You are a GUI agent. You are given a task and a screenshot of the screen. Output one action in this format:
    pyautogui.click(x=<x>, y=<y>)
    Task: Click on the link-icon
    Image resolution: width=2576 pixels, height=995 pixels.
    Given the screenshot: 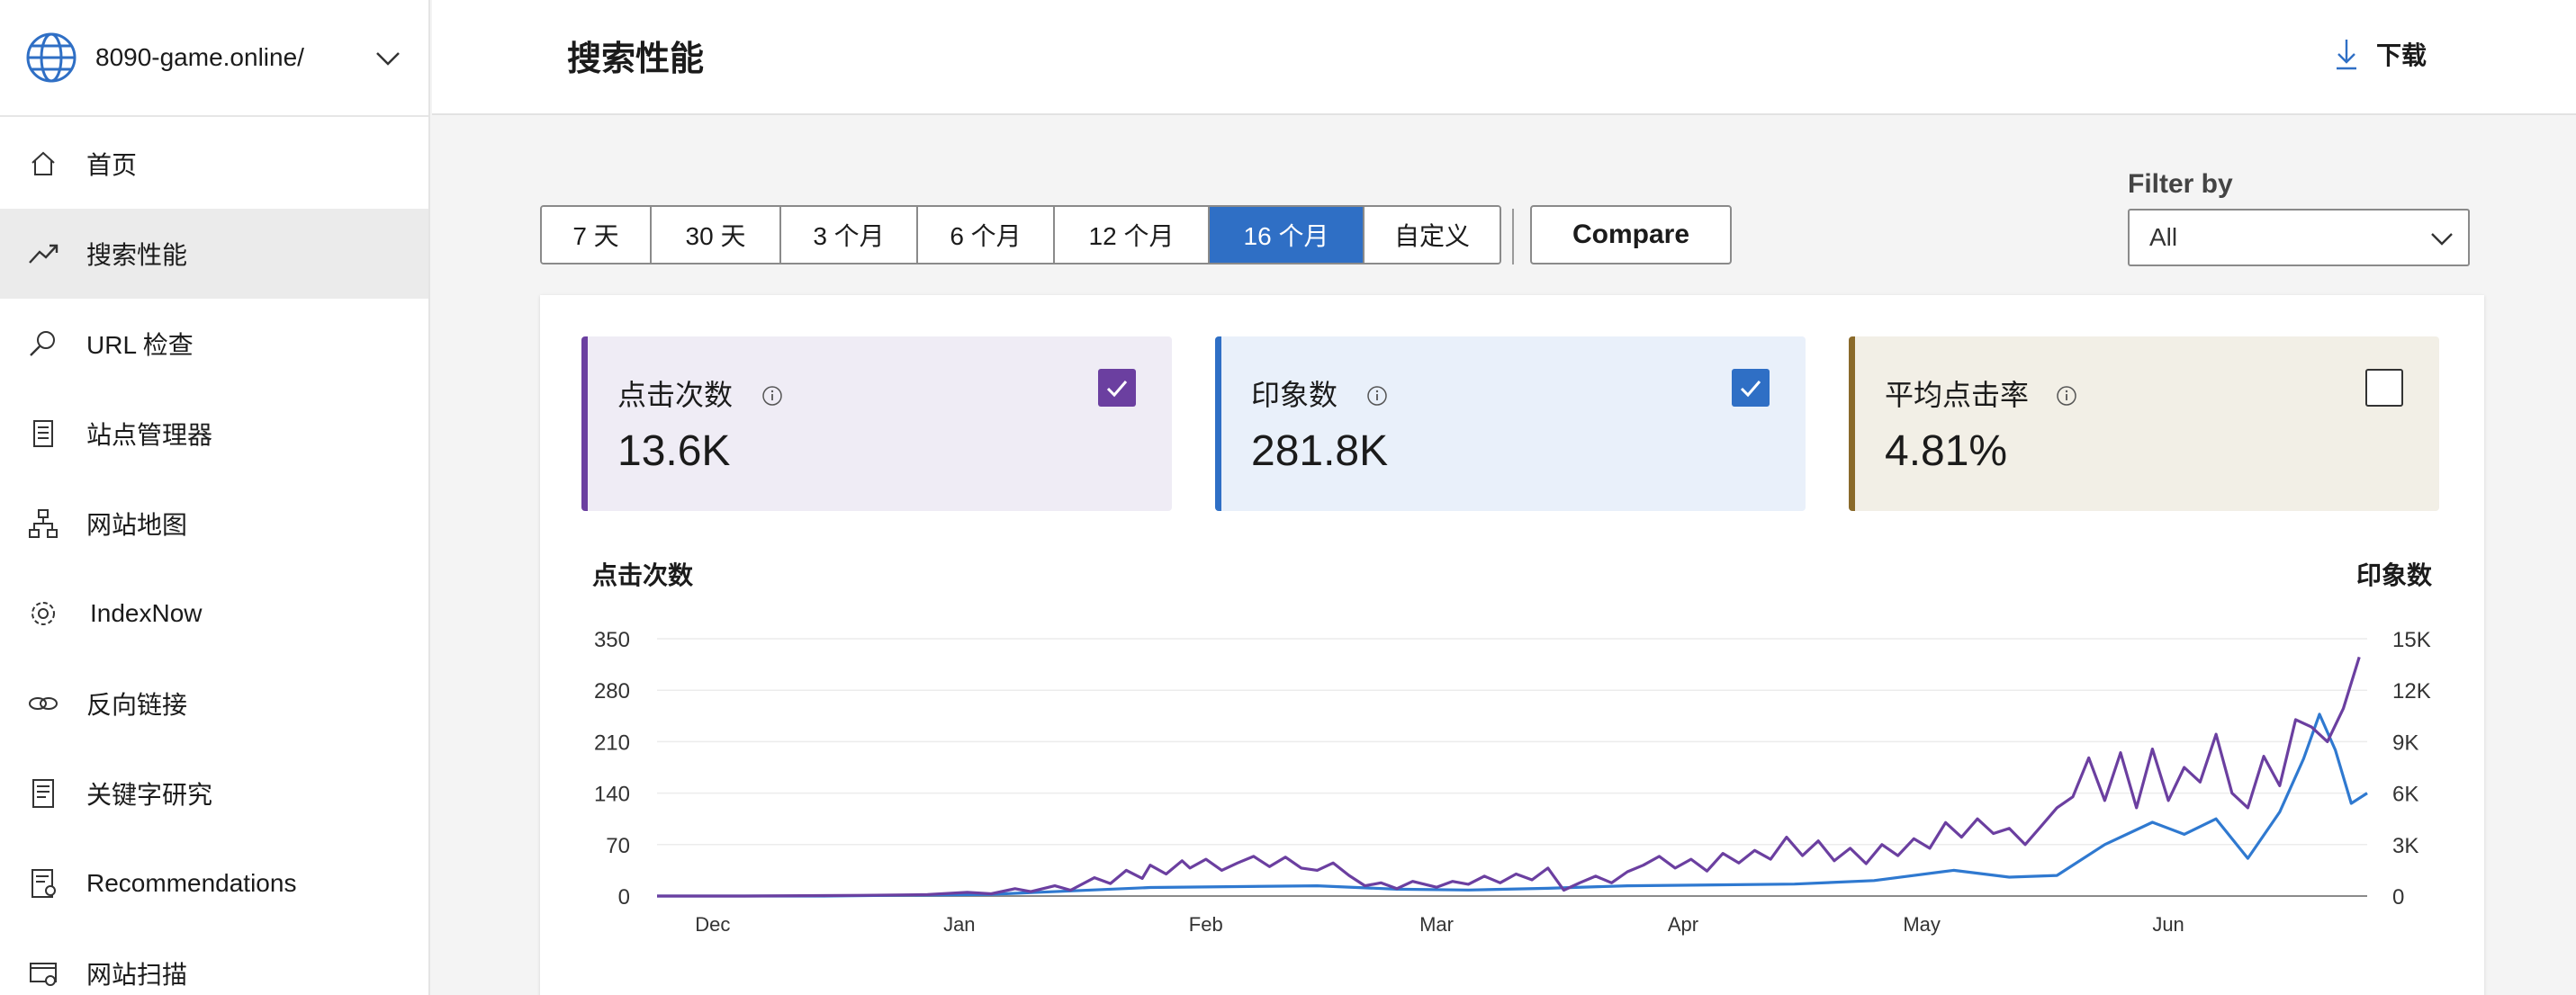 What is the action you would take?
    pyautogui.click(x=43, y=703)
    